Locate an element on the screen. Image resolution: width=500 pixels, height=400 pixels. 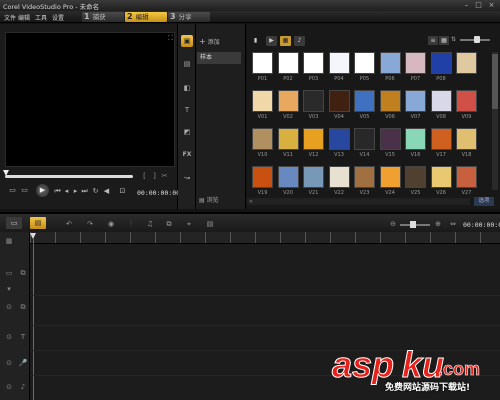
timeline-timecode: 00:00:00:00 is located at coordinates (481, 225).